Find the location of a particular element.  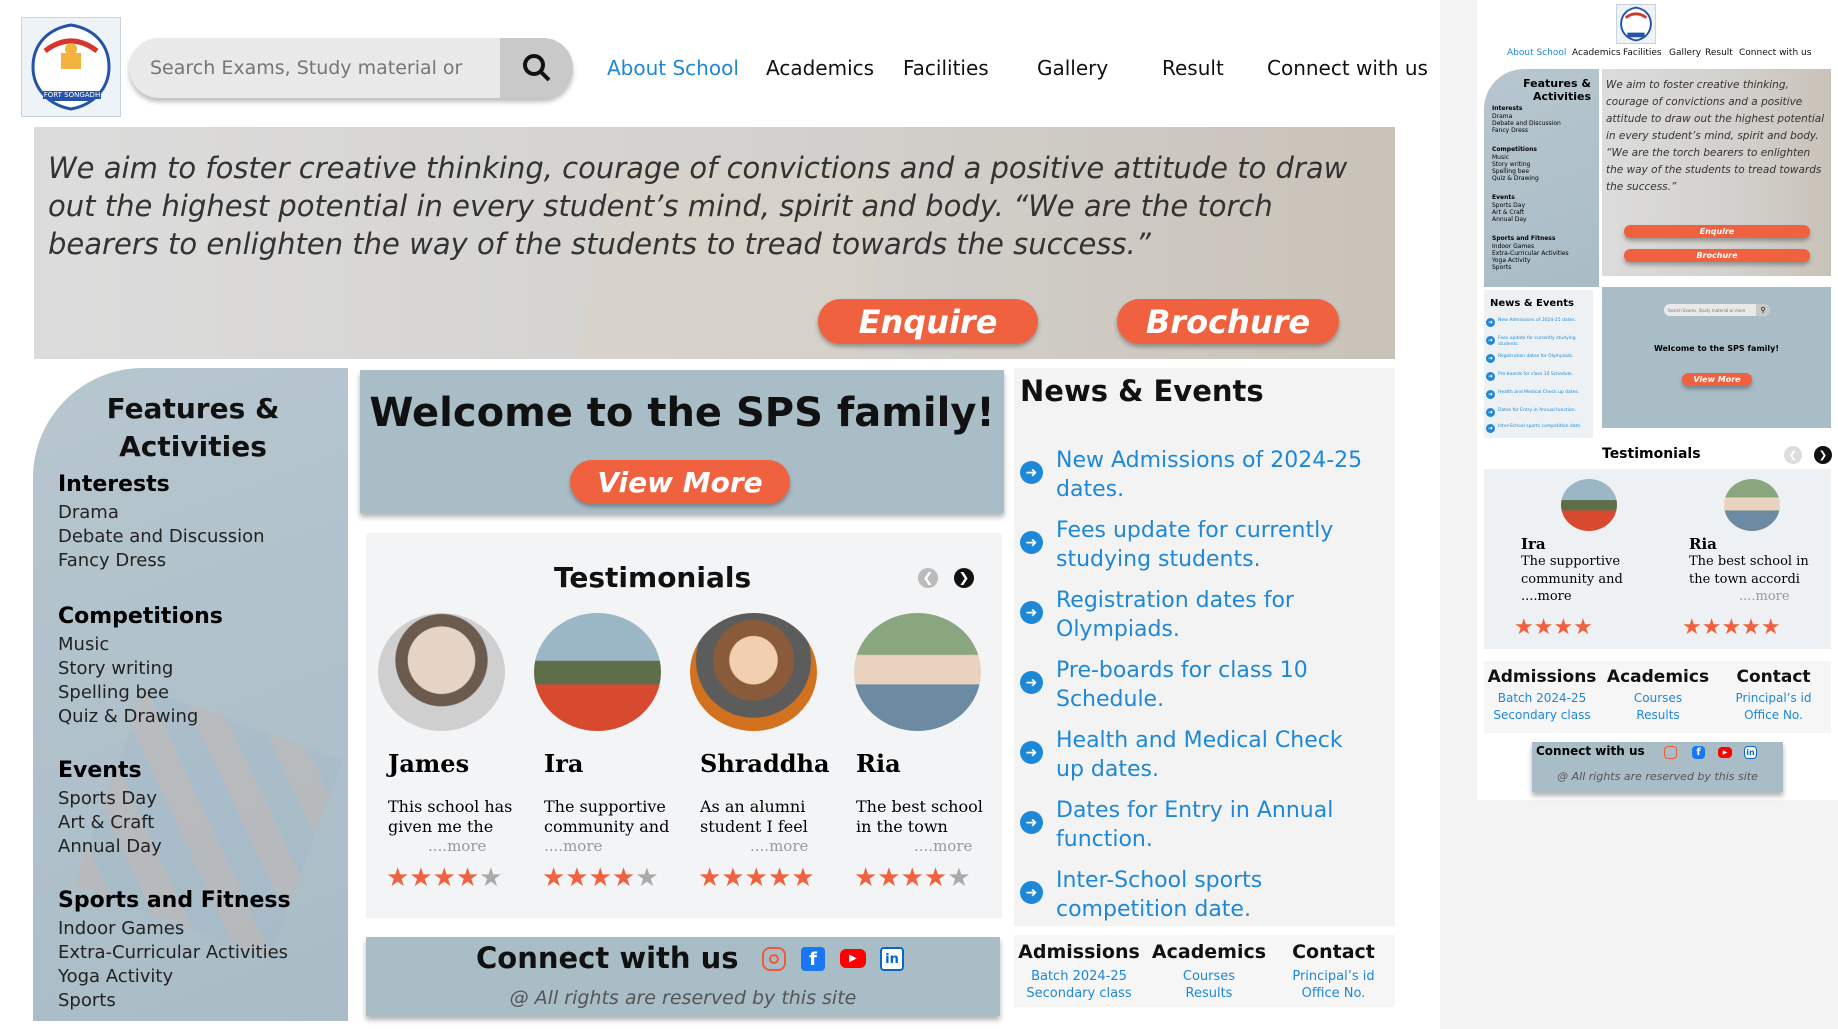

nav-result: Result is located at coordinates (1193, 68).